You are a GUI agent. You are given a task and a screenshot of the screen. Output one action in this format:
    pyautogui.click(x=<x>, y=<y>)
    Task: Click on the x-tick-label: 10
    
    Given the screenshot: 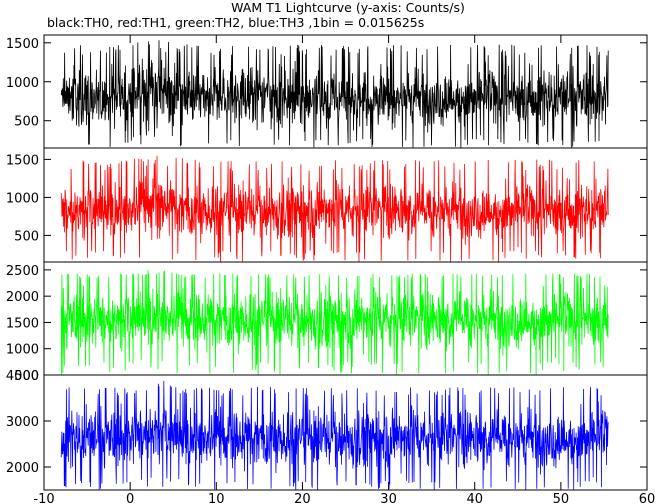 What is the action you would take?
    pyautogui.click(x=216, y=498)
    